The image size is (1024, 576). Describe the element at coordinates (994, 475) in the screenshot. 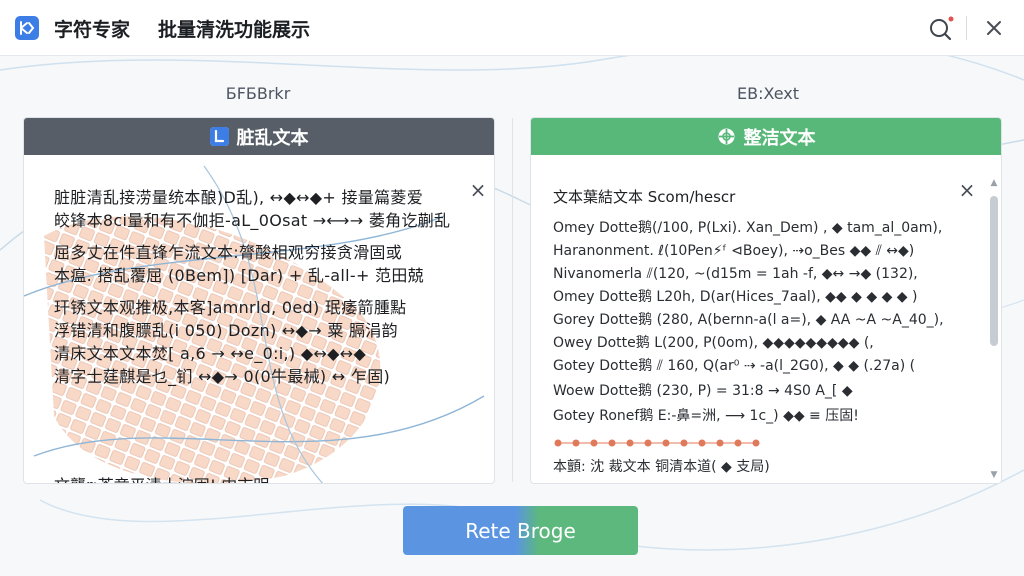

I see `scroll-down-icon: ▼` at that location.